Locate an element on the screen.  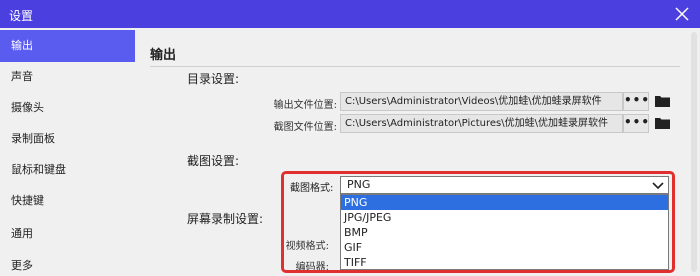
sidebar-item-hotkeys: 快捷键 is located at coordinates (67, 201).